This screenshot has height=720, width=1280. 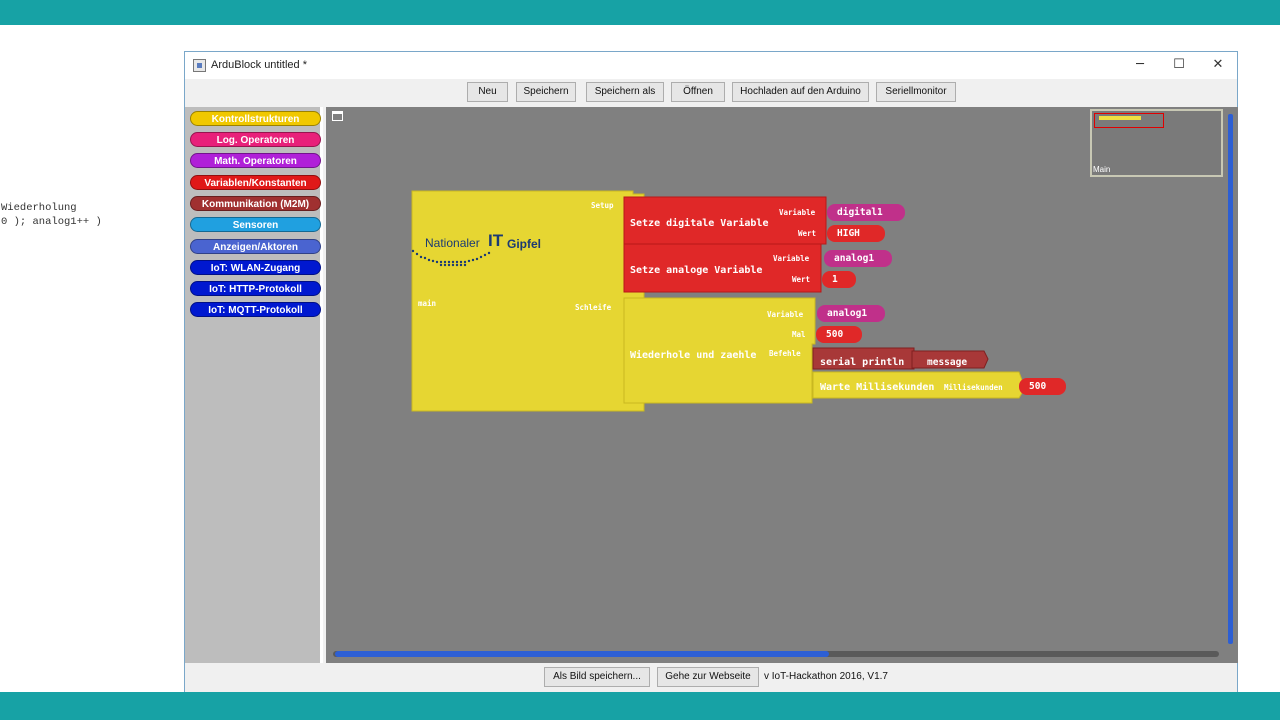 What do you see at coordinates (799, 334) in the screenshot?
I see `repeat-count-label: Mal` at bounding box center [799, 334].